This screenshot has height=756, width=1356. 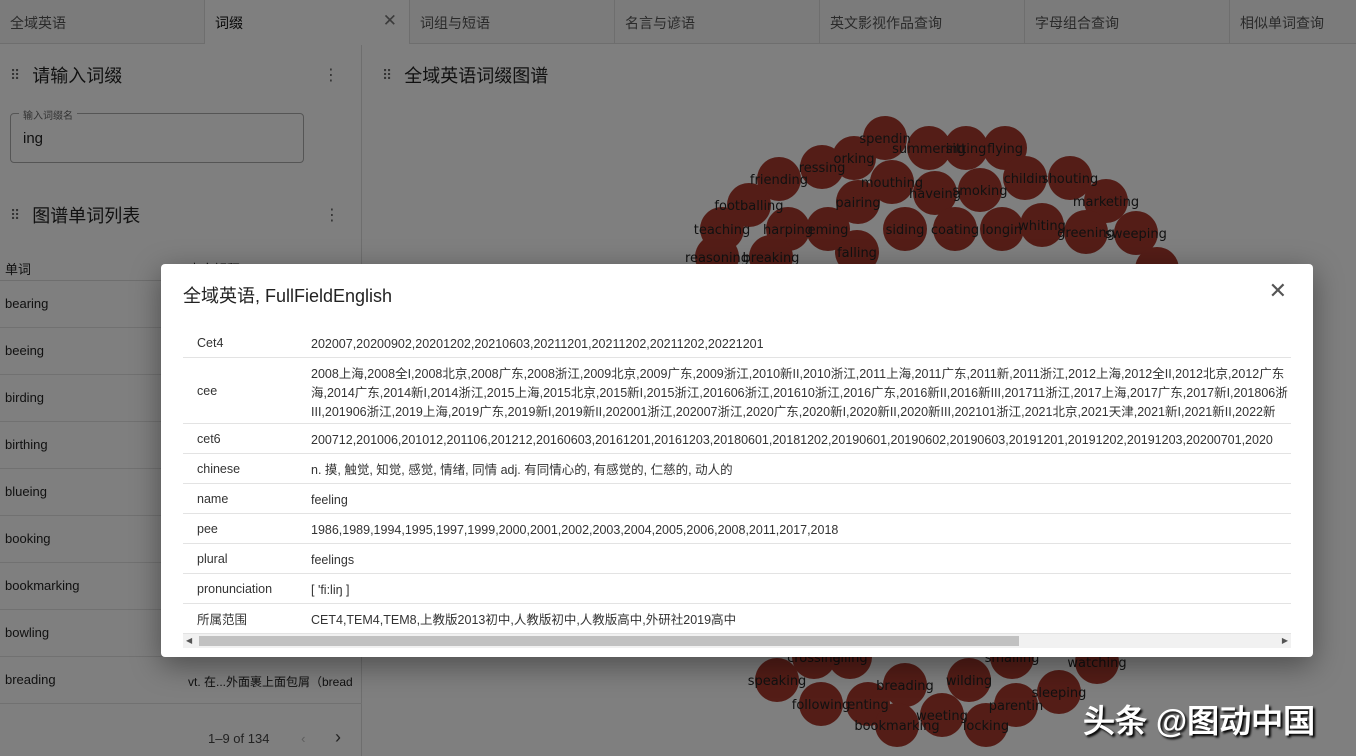 What do you see at coordinates (212, 558) in the screenshot?
I see `key: plural` at bounding box center [212, 558].